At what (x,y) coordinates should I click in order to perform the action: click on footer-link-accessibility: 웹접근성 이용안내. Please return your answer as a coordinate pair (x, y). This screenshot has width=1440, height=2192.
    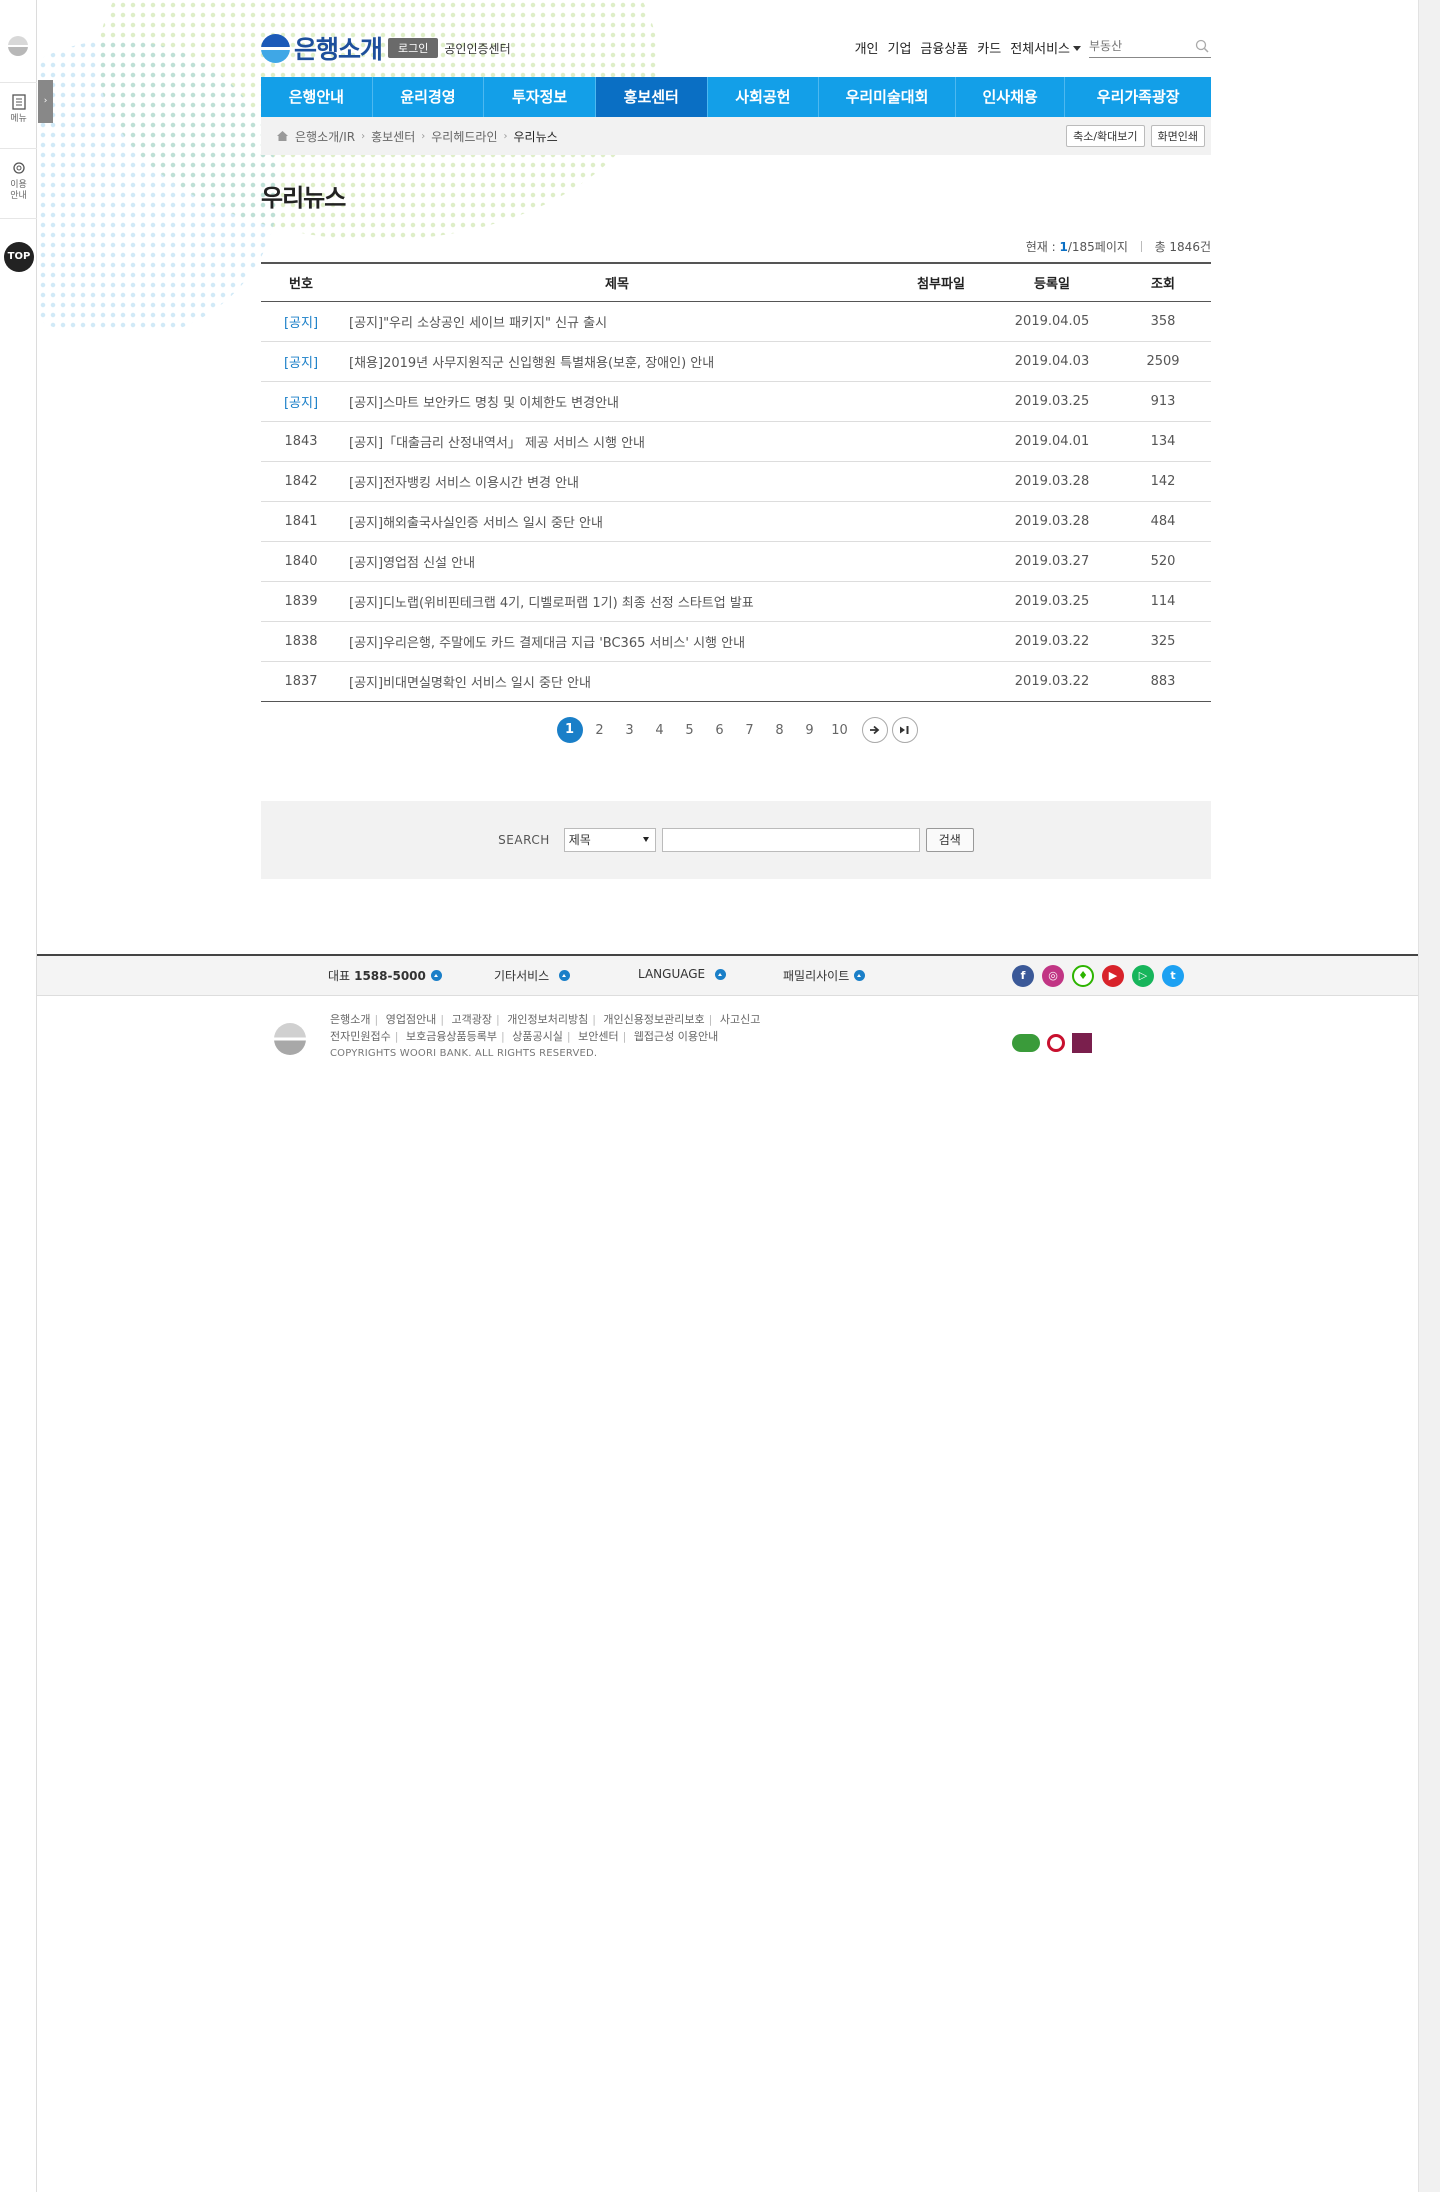
    Looking at the image, I should click on (676, 1036).